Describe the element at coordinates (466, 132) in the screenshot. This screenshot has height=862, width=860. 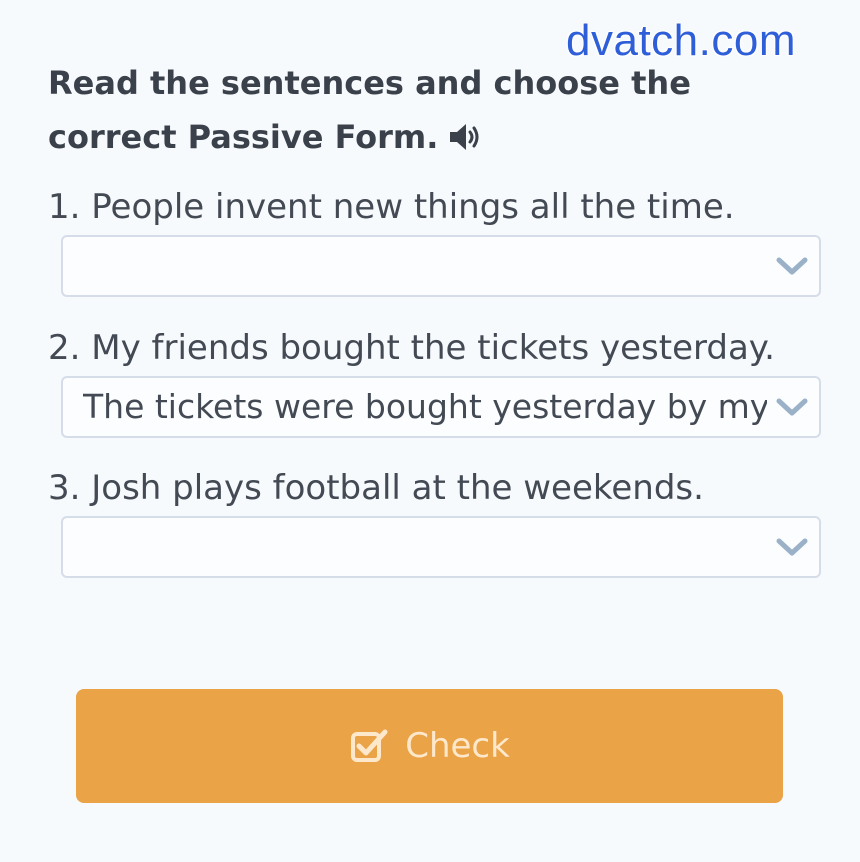
I see `speaker-icon` at that location.